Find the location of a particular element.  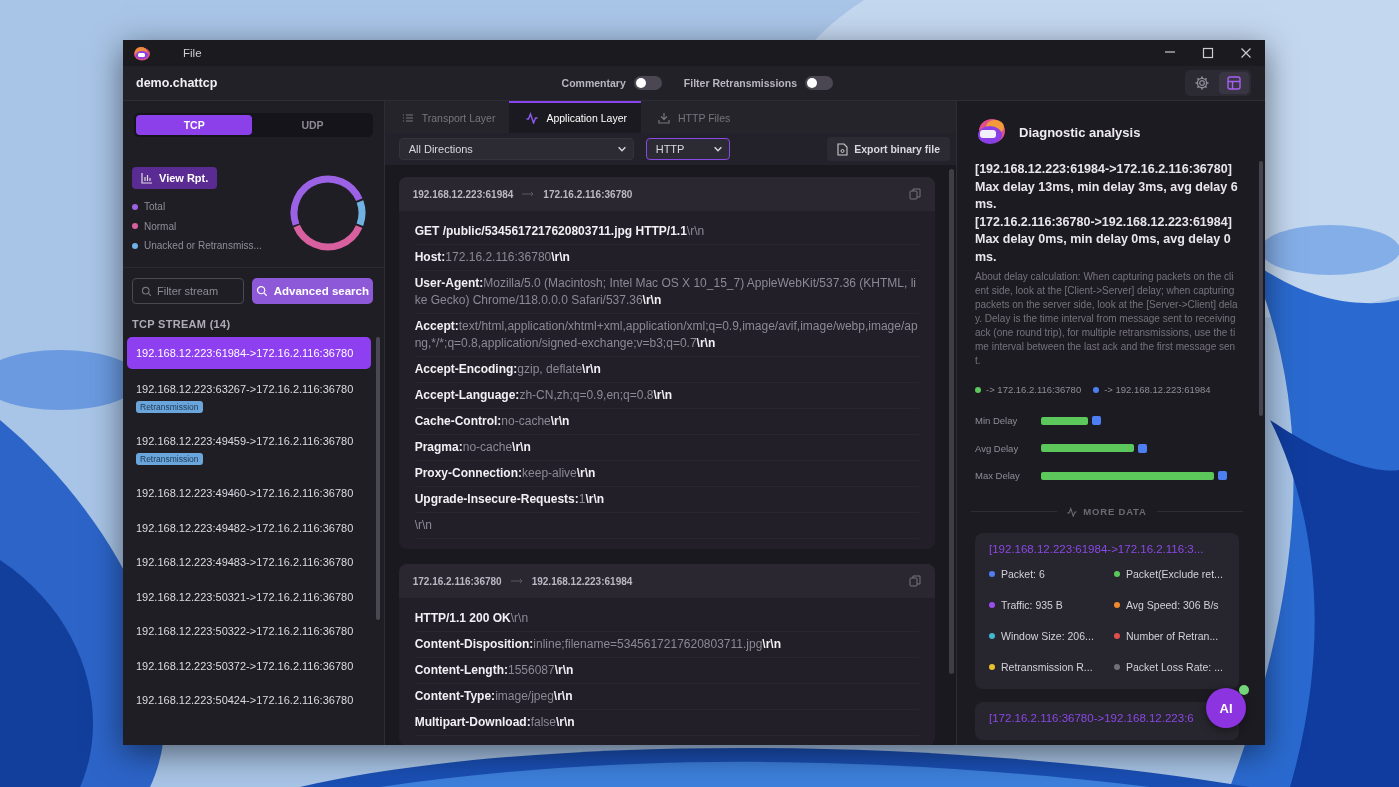

list-icon is located at coordinates (407, 118).